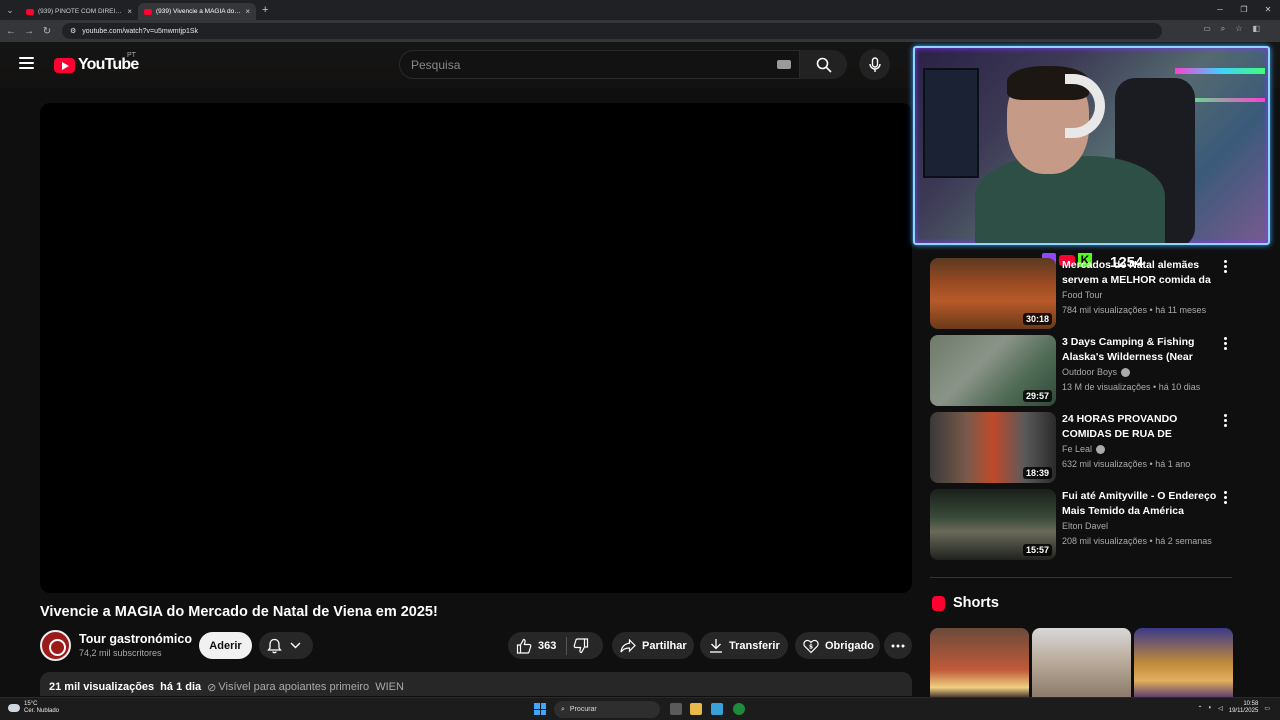  Describe the element at coordinates (1220, 71) in the screenshot. I see `led-strip` at that location.